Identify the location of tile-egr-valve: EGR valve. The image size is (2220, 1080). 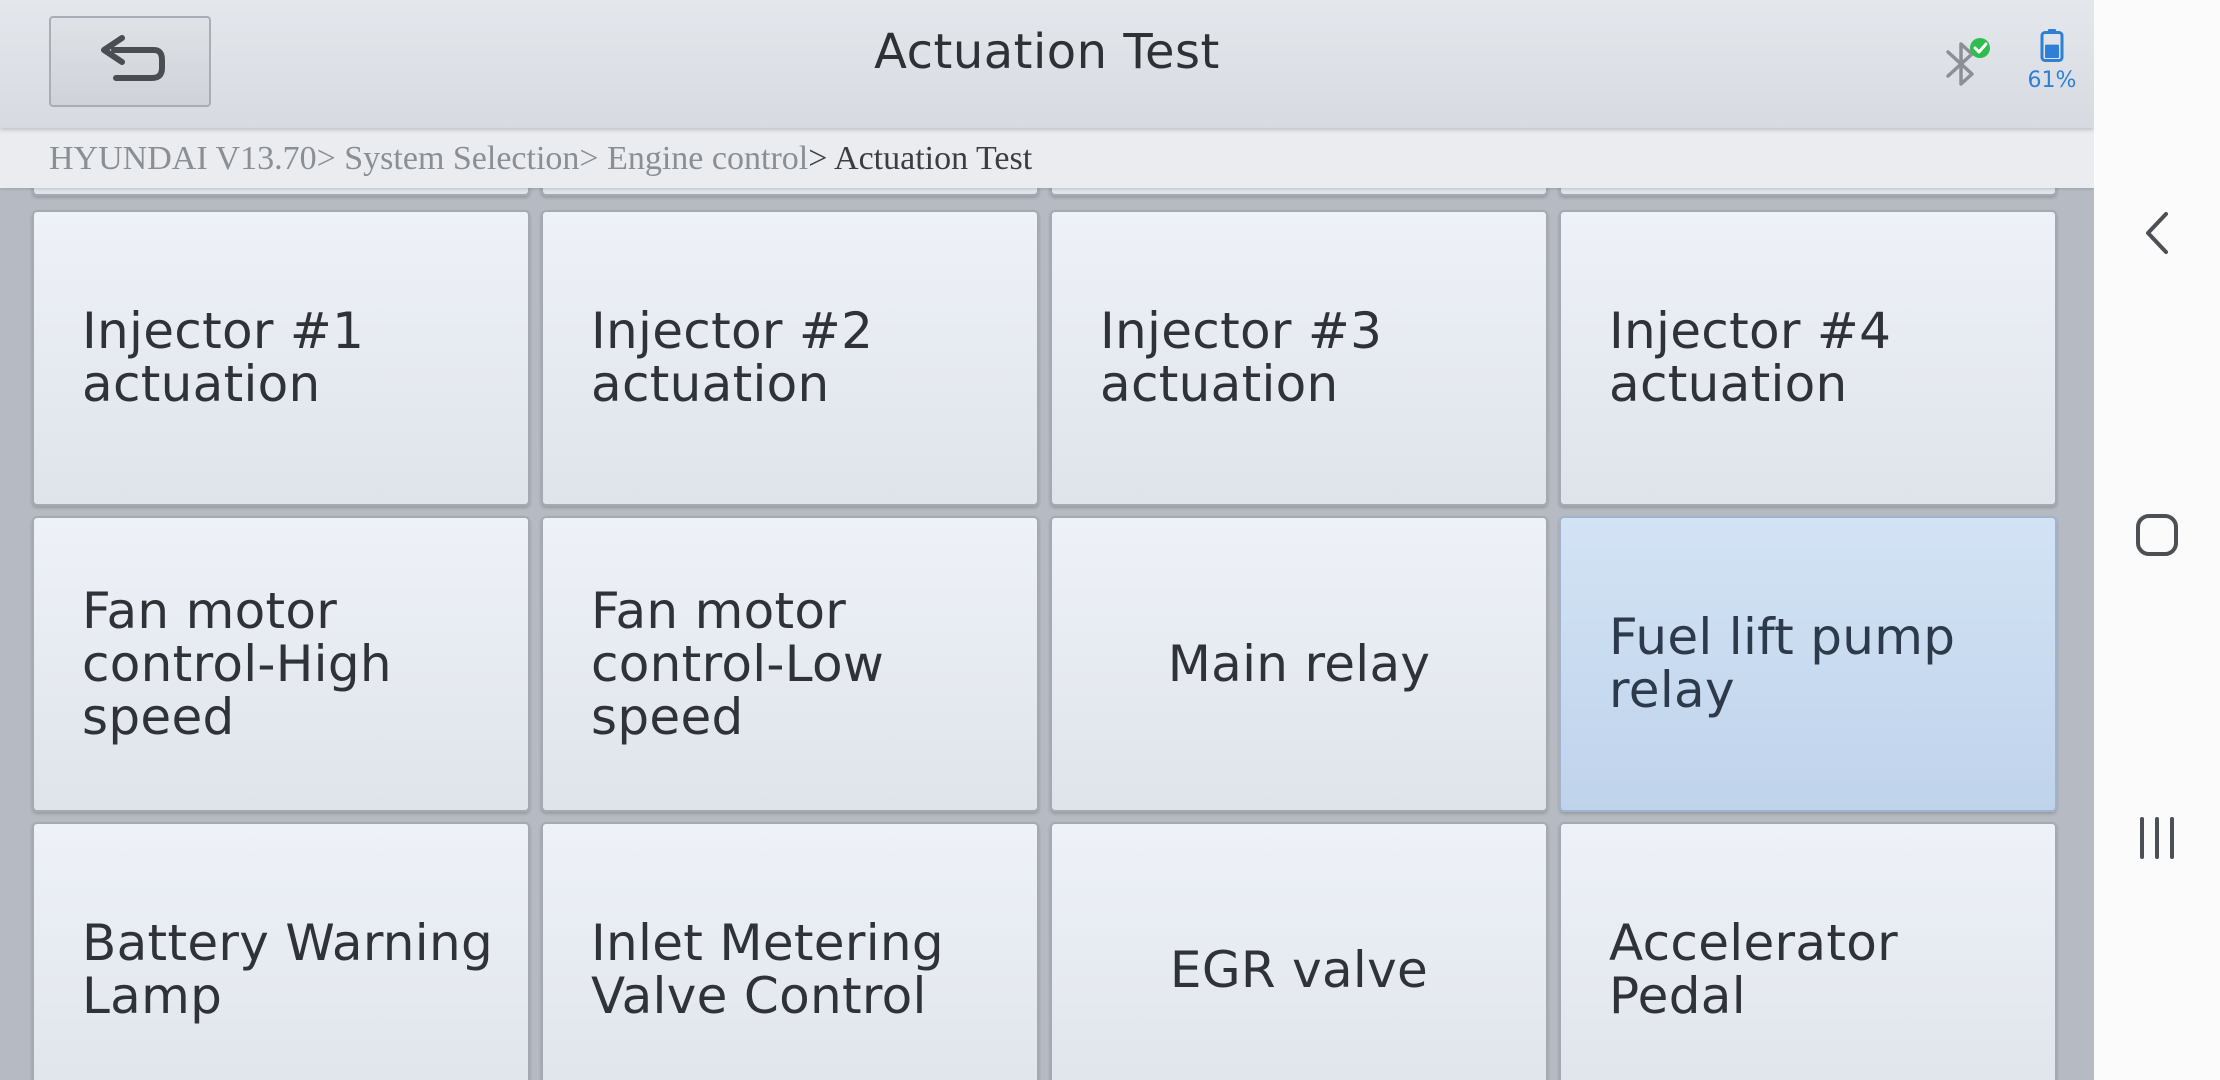
(1299, 951).